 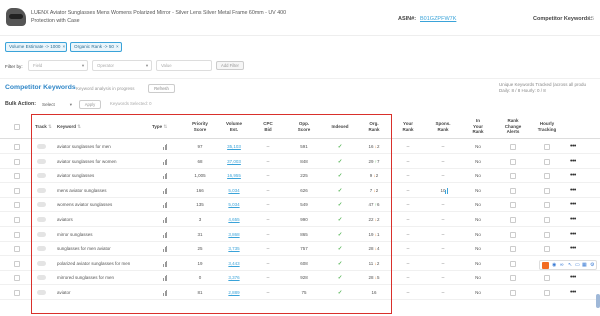 I want to click on refresh-button: Refresh, so click(x=161, y=88).